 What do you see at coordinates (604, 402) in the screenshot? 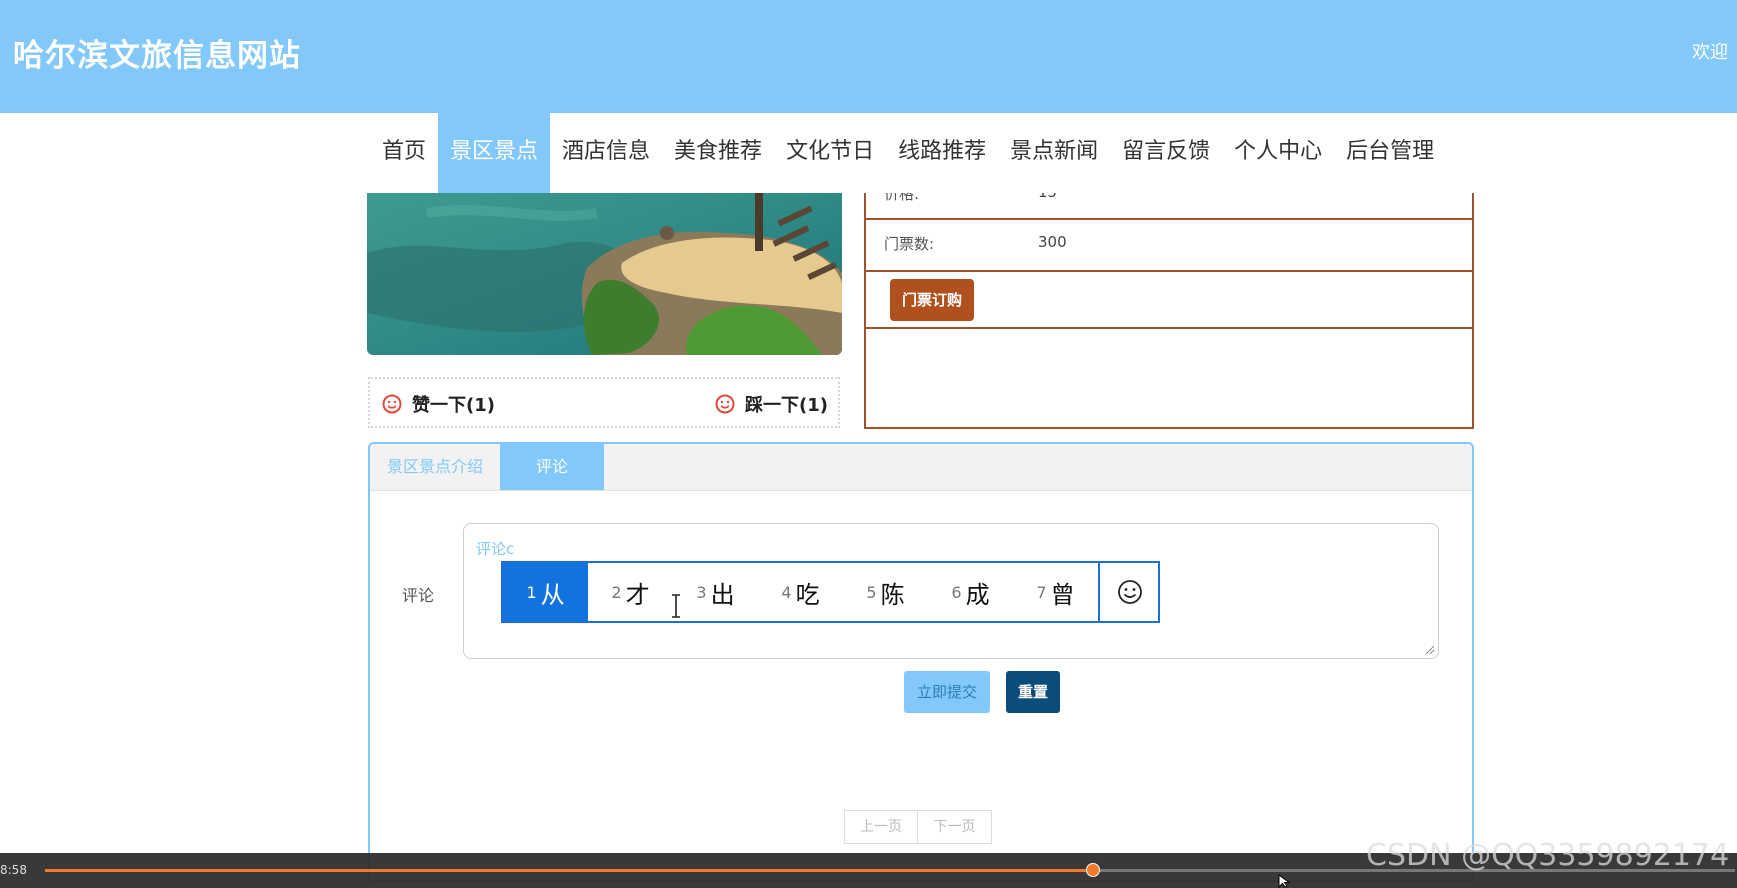
I see `vote-panel: 赞一下(1) 踩一下(1)` at bounding box center [604, 402].